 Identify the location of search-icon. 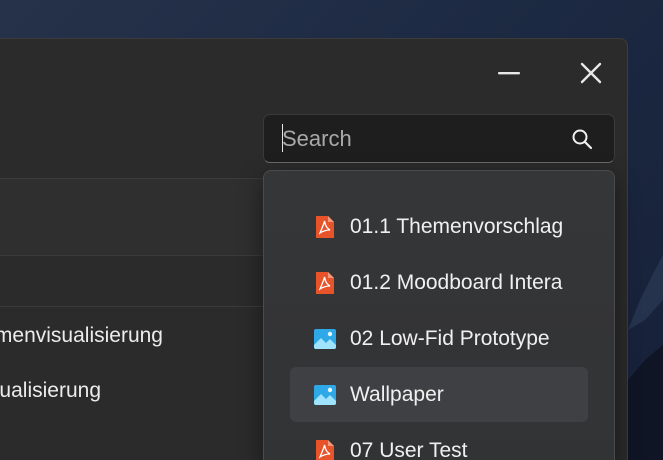
(582, 139).